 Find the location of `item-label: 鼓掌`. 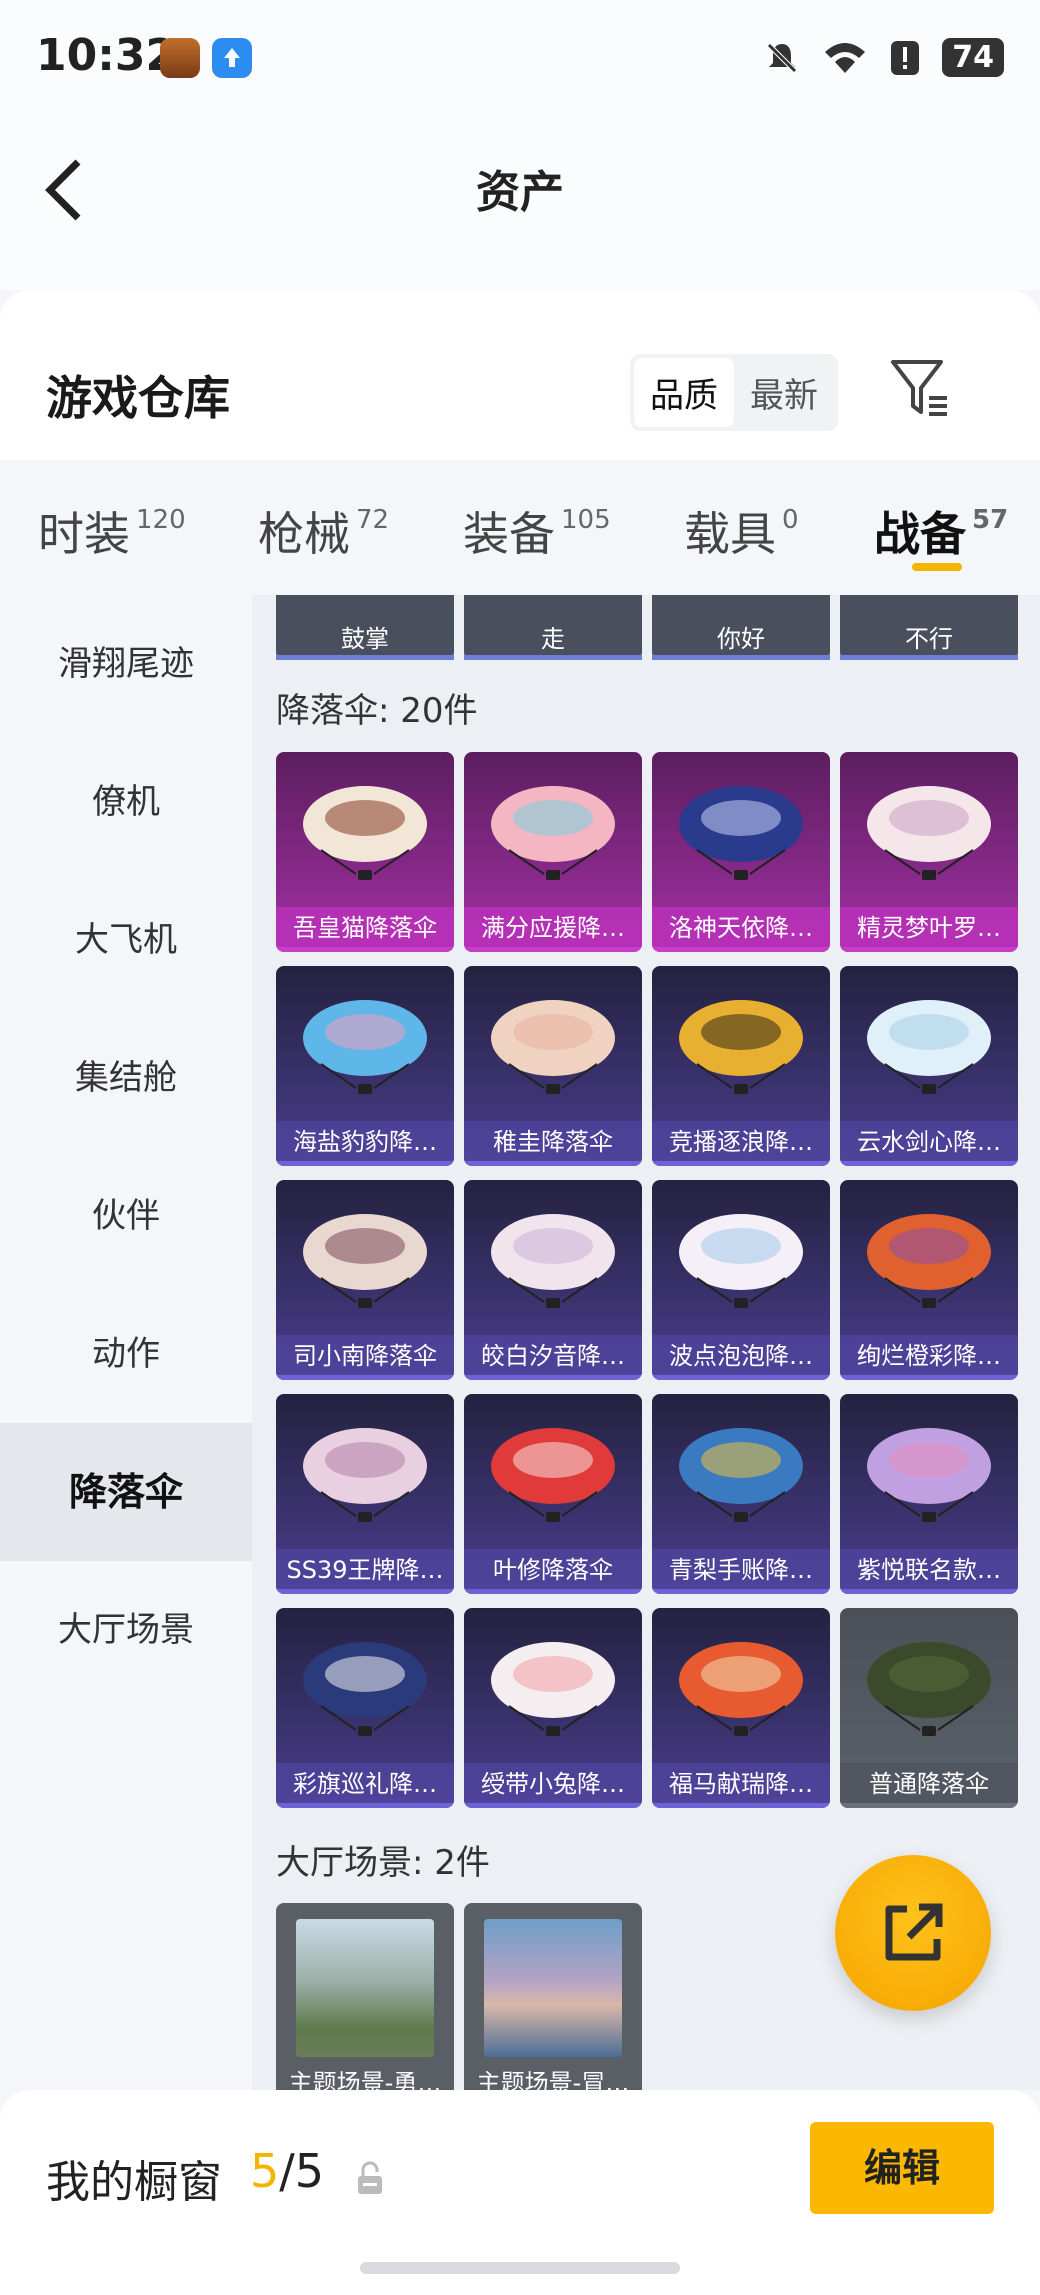

item-label: 鼓掌 is located at coordinates (365, 640).